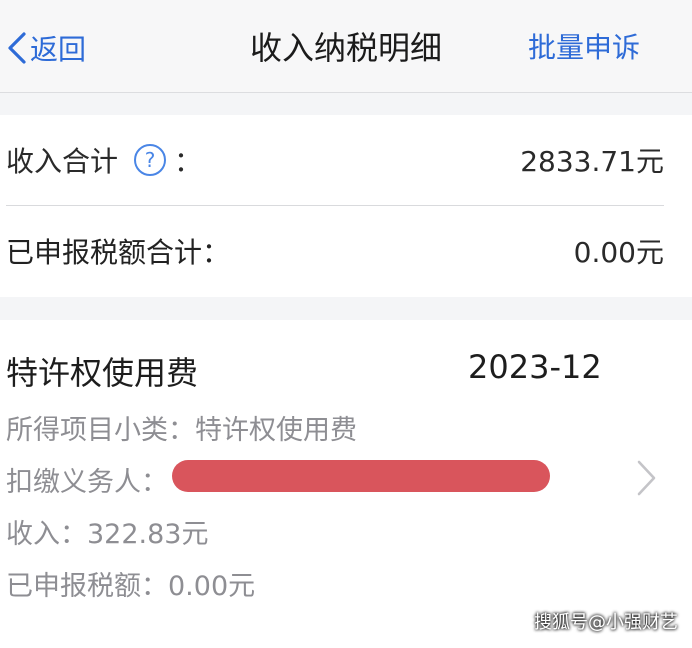 Image resolution: width=692 pixels, height=648 pixels. Describe the element at coordinates (335, 251) in the screenshot. I see `tax-total-row: 已申报税额合计： 0.00元` at that location.